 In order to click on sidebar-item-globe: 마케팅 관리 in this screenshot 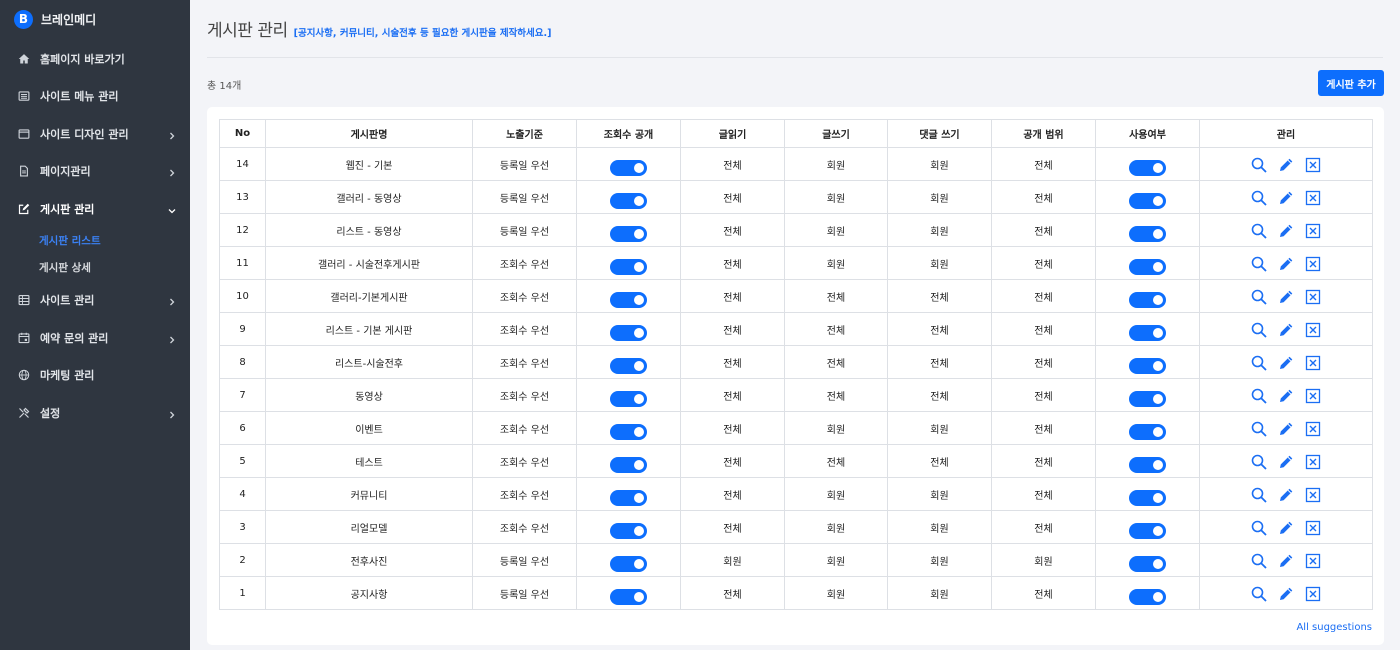, I will do `click(95, 376)`.